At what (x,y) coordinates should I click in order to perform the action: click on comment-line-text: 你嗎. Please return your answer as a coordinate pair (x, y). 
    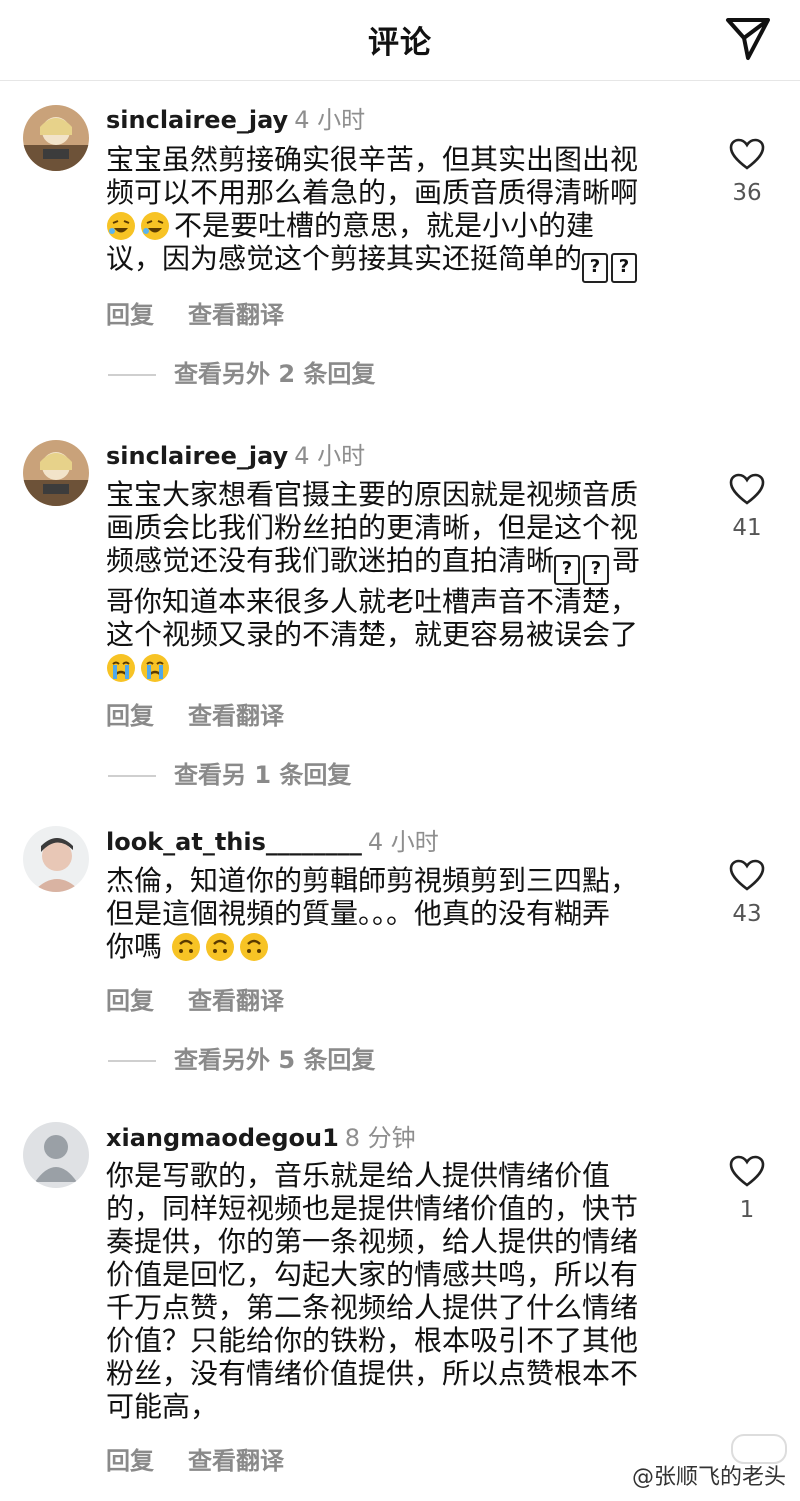
    Looking at the image, I should click on (134, 946).